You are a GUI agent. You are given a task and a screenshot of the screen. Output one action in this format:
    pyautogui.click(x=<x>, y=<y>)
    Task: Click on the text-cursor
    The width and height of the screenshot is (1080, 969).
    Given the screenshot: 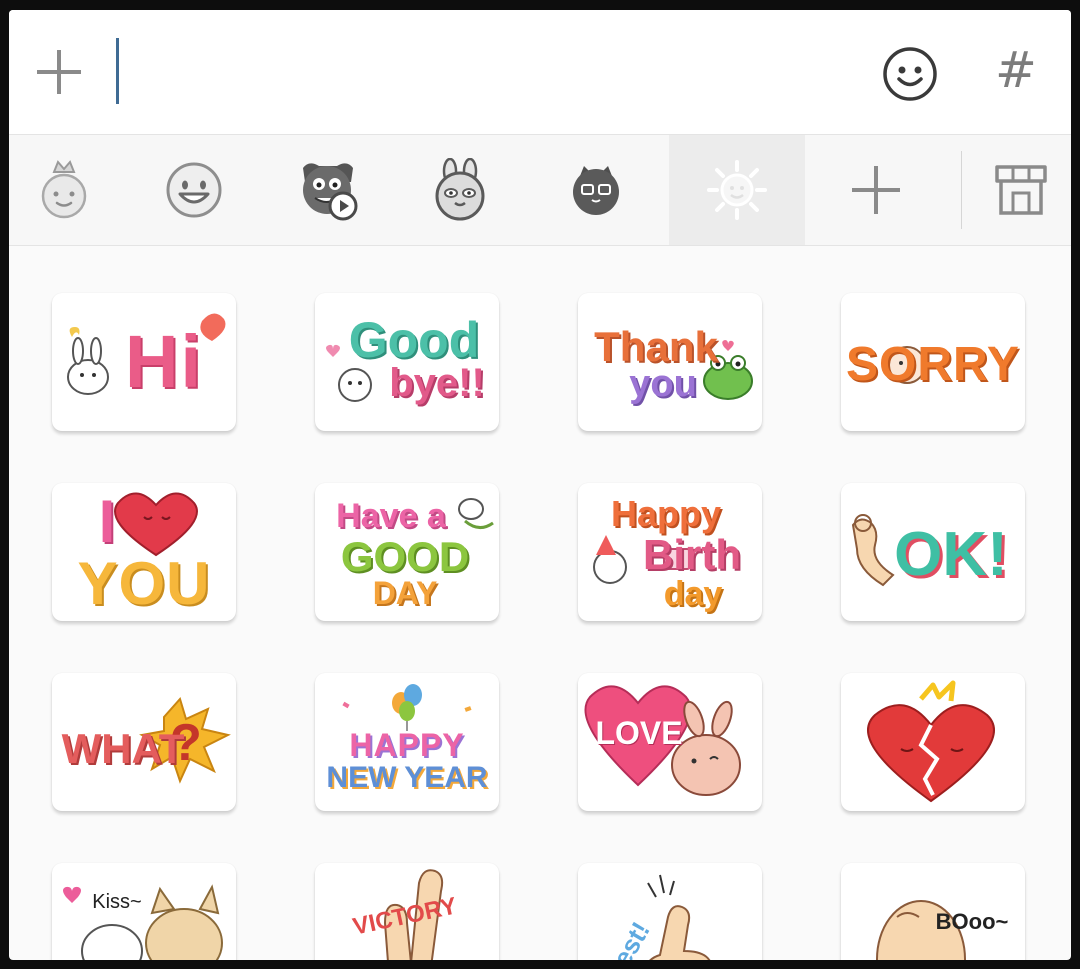 What is the action you would take?
    pyautogui.click(x=117, y=71)
    